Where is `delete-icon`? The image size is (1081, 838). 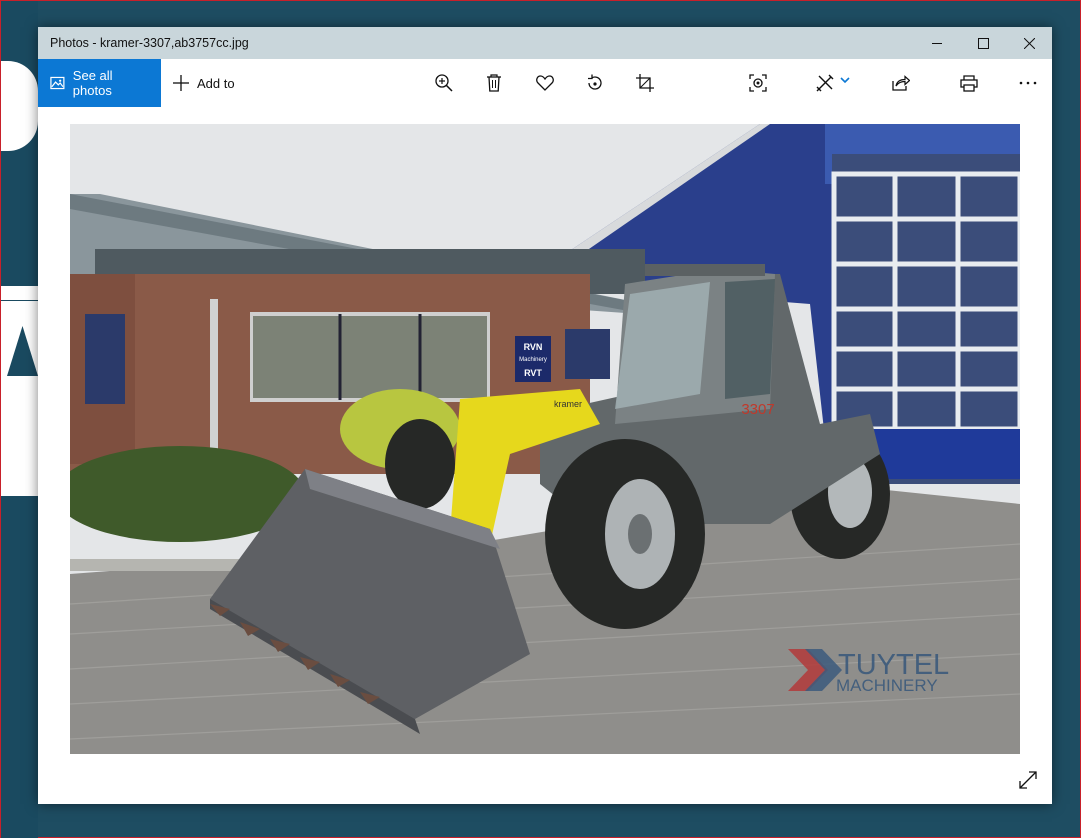
delete-icon is located at coordinates (494, 83).